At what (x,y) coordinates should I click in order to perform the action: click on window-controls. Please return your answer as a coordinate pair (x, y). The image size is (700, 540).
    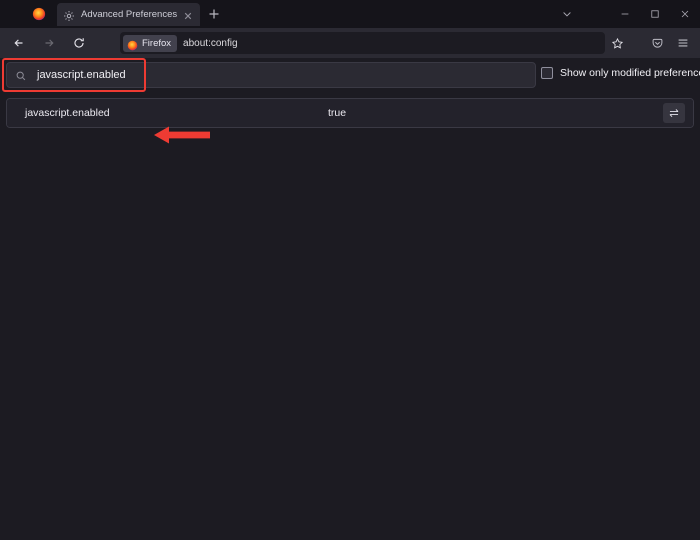
    Looking at the image, I should click on (626, 14).